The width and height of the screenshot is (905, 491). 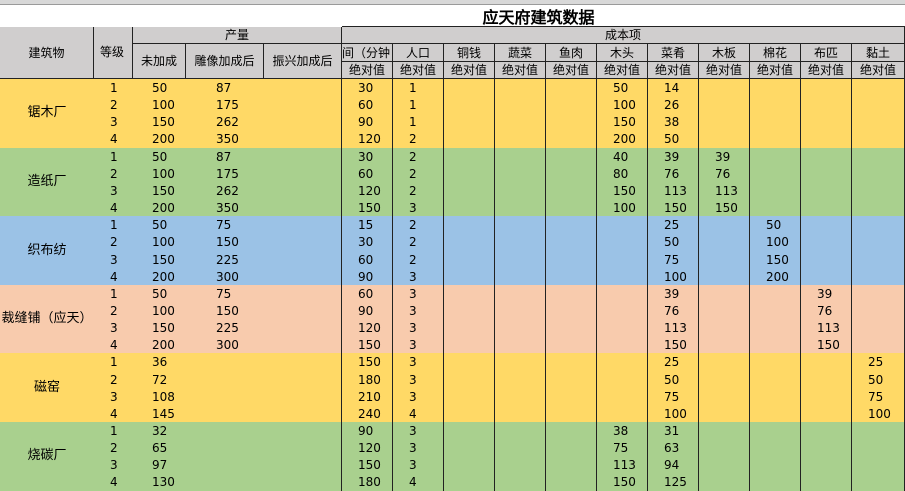 I want to click on header-cost-abs-8: 绝对值, so click(x=775, y=70).